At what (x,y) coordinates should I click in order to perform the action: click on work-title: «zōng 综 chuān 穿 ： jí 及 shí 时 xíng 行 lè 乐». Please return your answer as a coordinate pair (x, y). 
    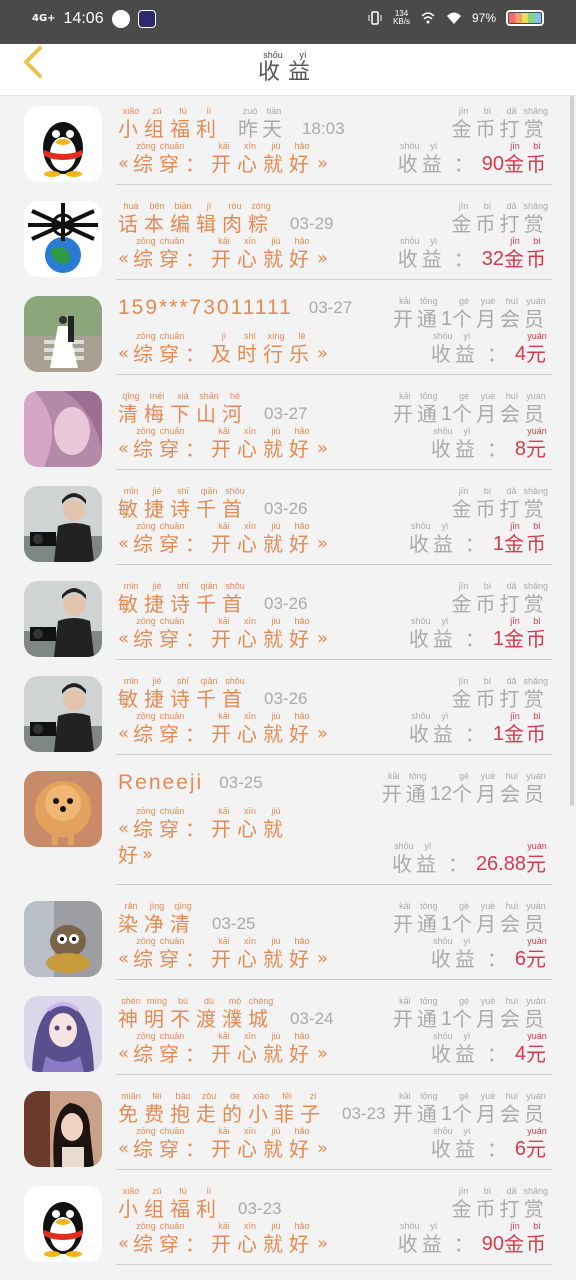
    Looking at the image, I should click on (223, 348).